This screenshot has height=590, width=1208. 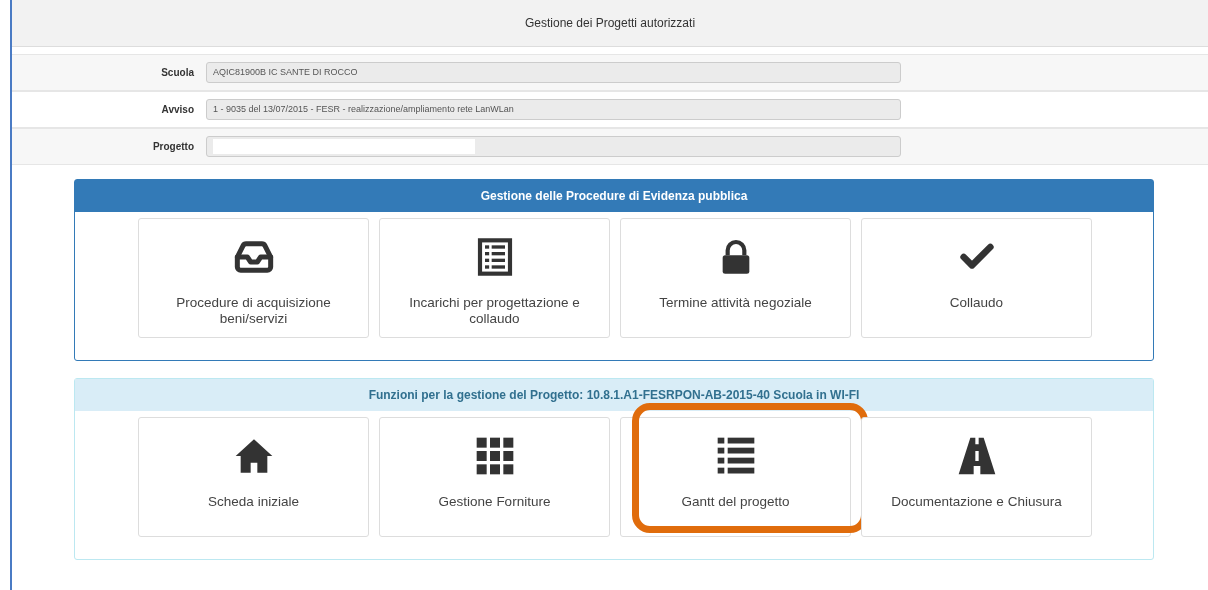 I want to click on field-label: Avviso, so click(x=177, y=110).